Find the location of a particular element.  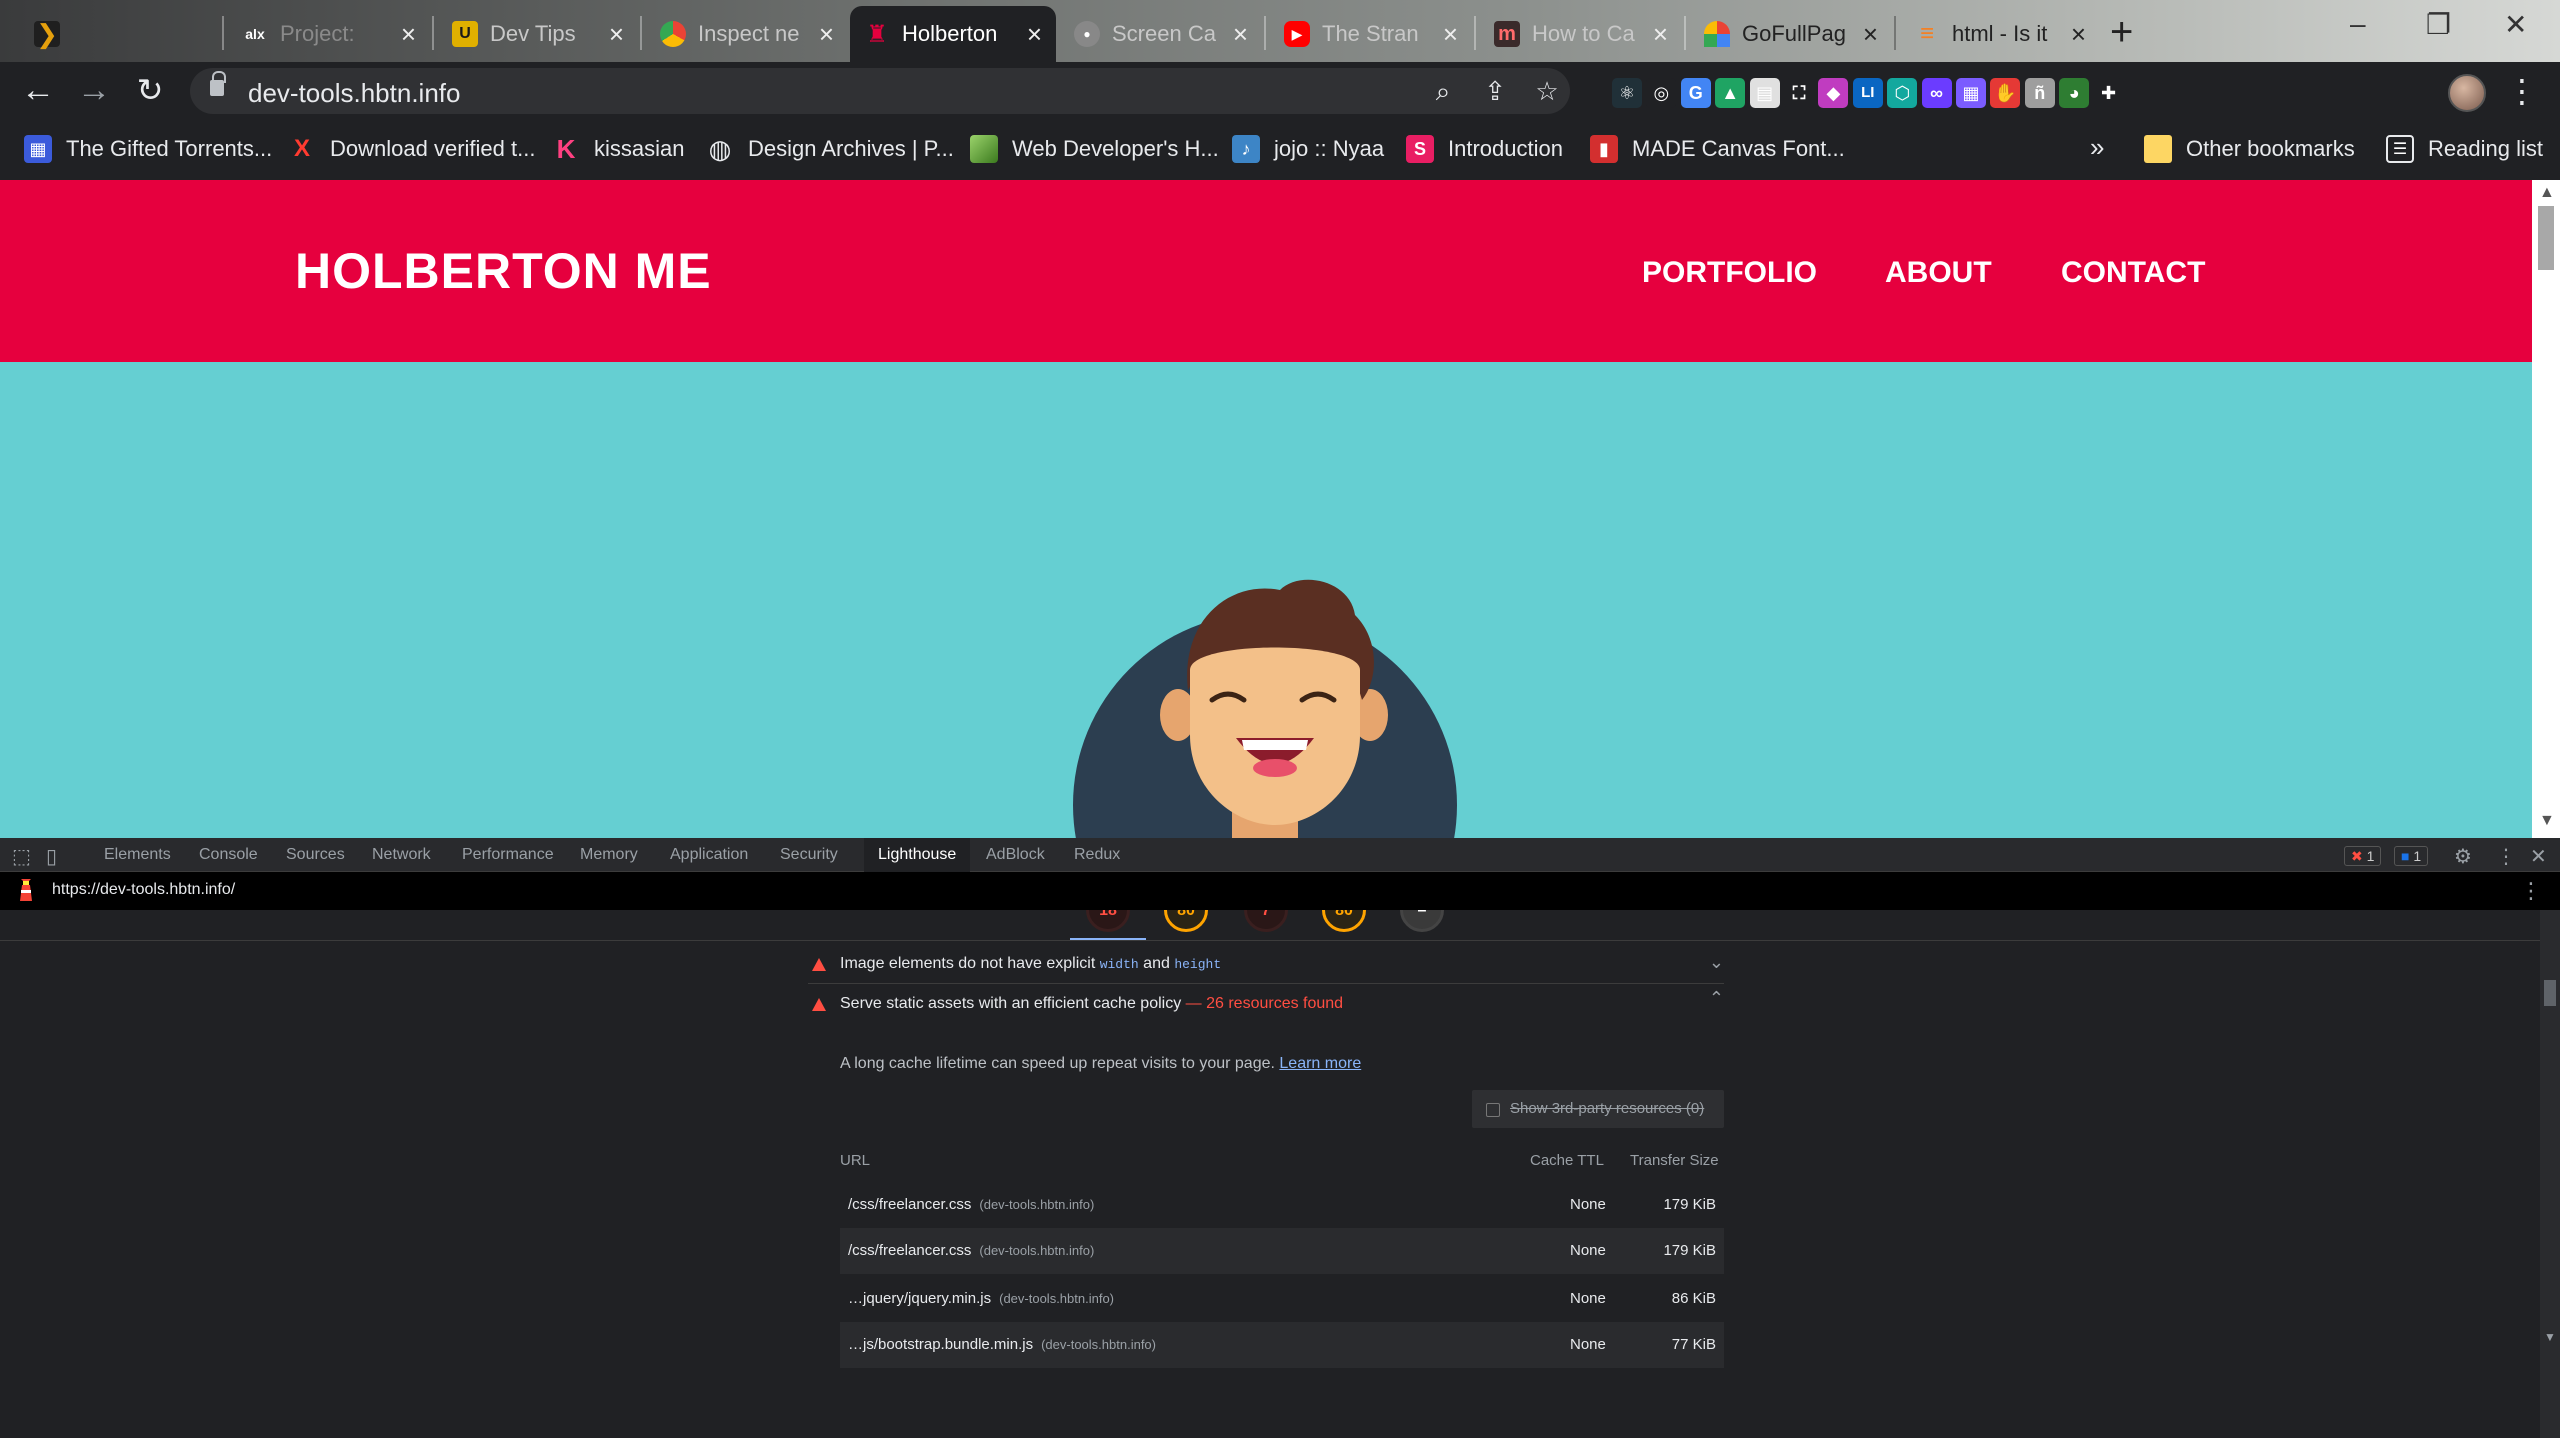

tab-2: U Dev Tips × is located at coordinates (538, 34).